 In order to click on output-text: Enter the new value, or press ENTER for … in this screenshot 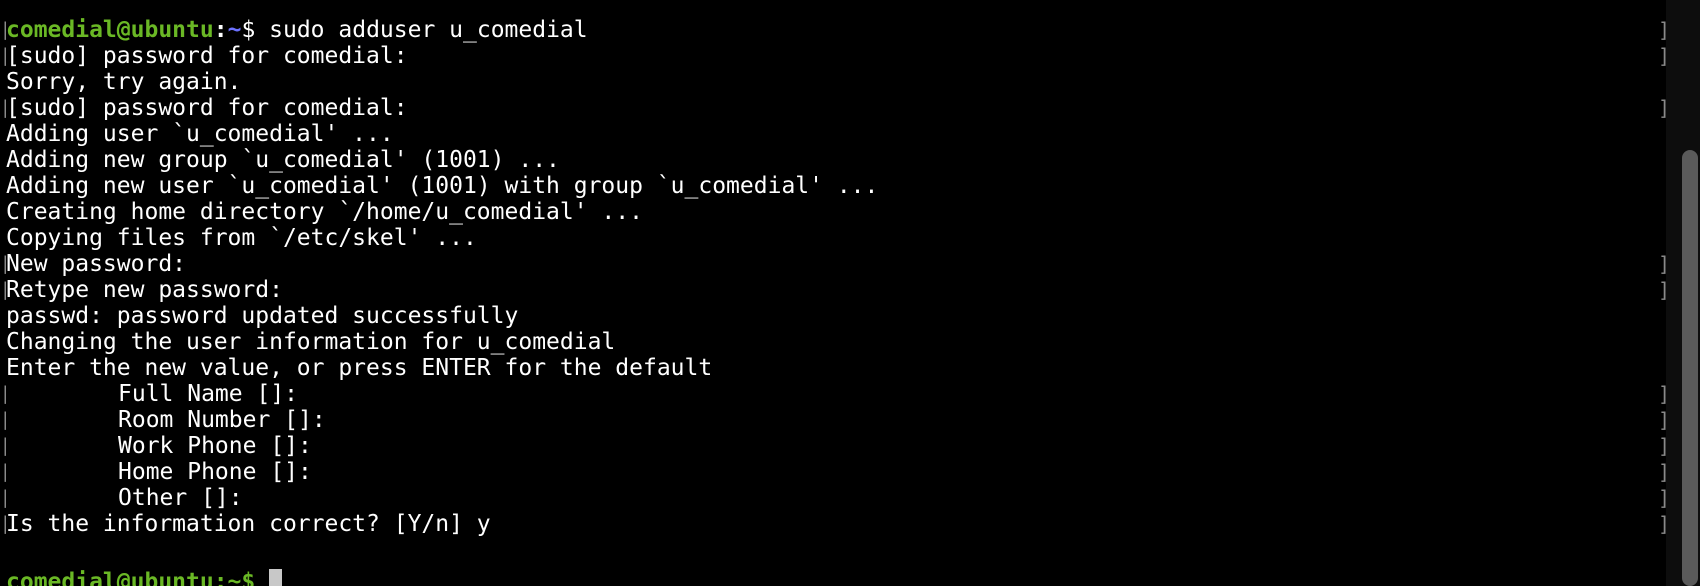, I will do `click(359, 368)`.